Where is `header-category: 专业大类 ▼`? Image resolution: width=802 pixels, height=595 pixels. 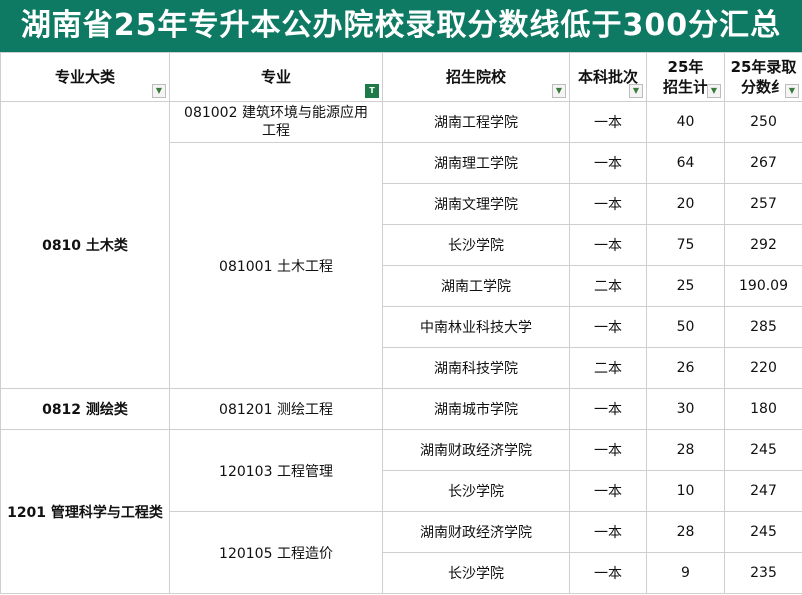 header-category: 专业大类 ▼ is located at coordinates (85, 77).